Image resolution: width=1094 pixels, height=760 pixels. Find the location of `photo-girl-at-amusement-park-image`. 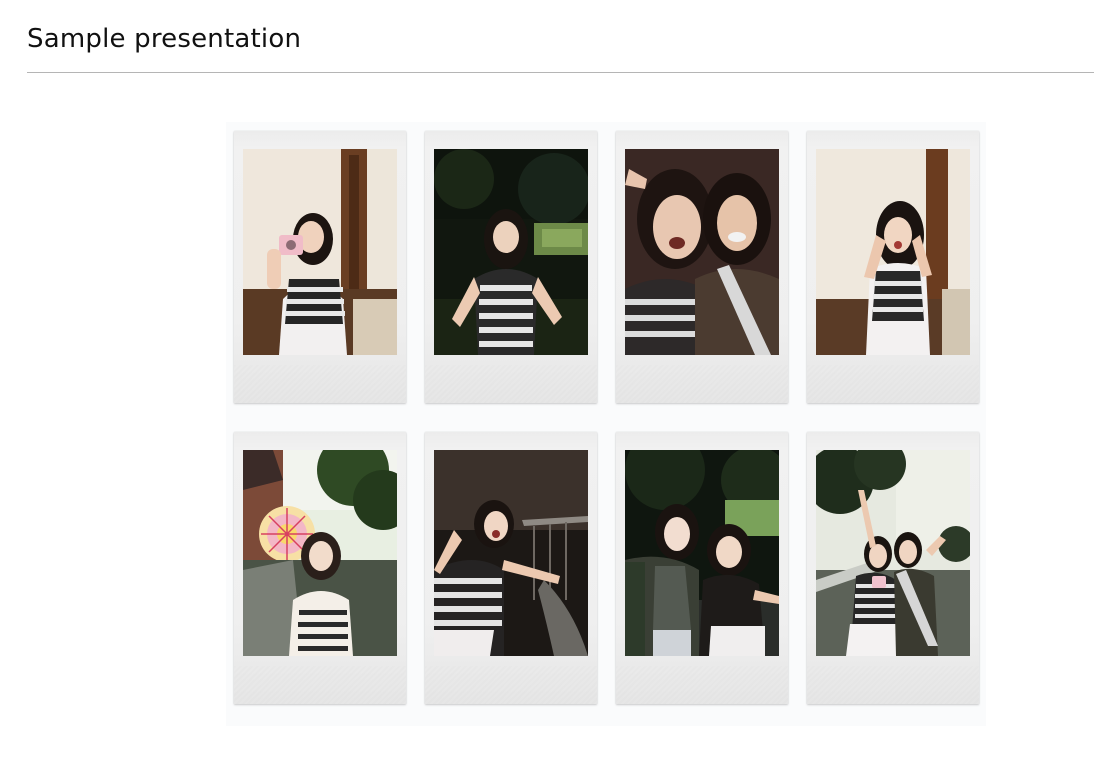

photo-girl-at-amusement-park-image is located at coordinates (320, 553).